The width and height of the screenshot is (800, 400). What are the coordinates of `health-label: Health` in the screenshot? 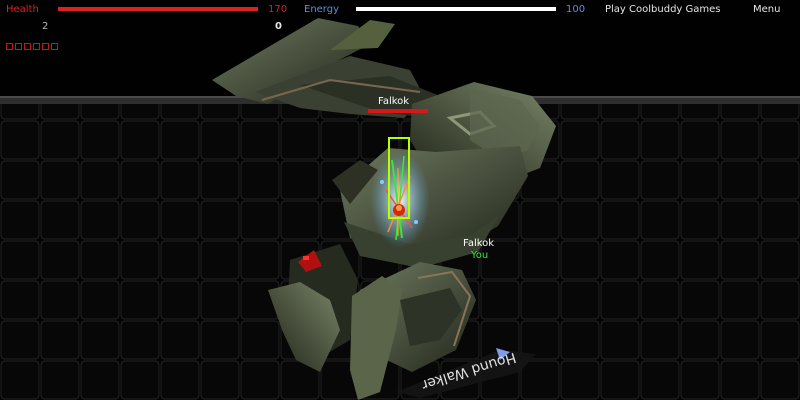 It's located at (22, 9).